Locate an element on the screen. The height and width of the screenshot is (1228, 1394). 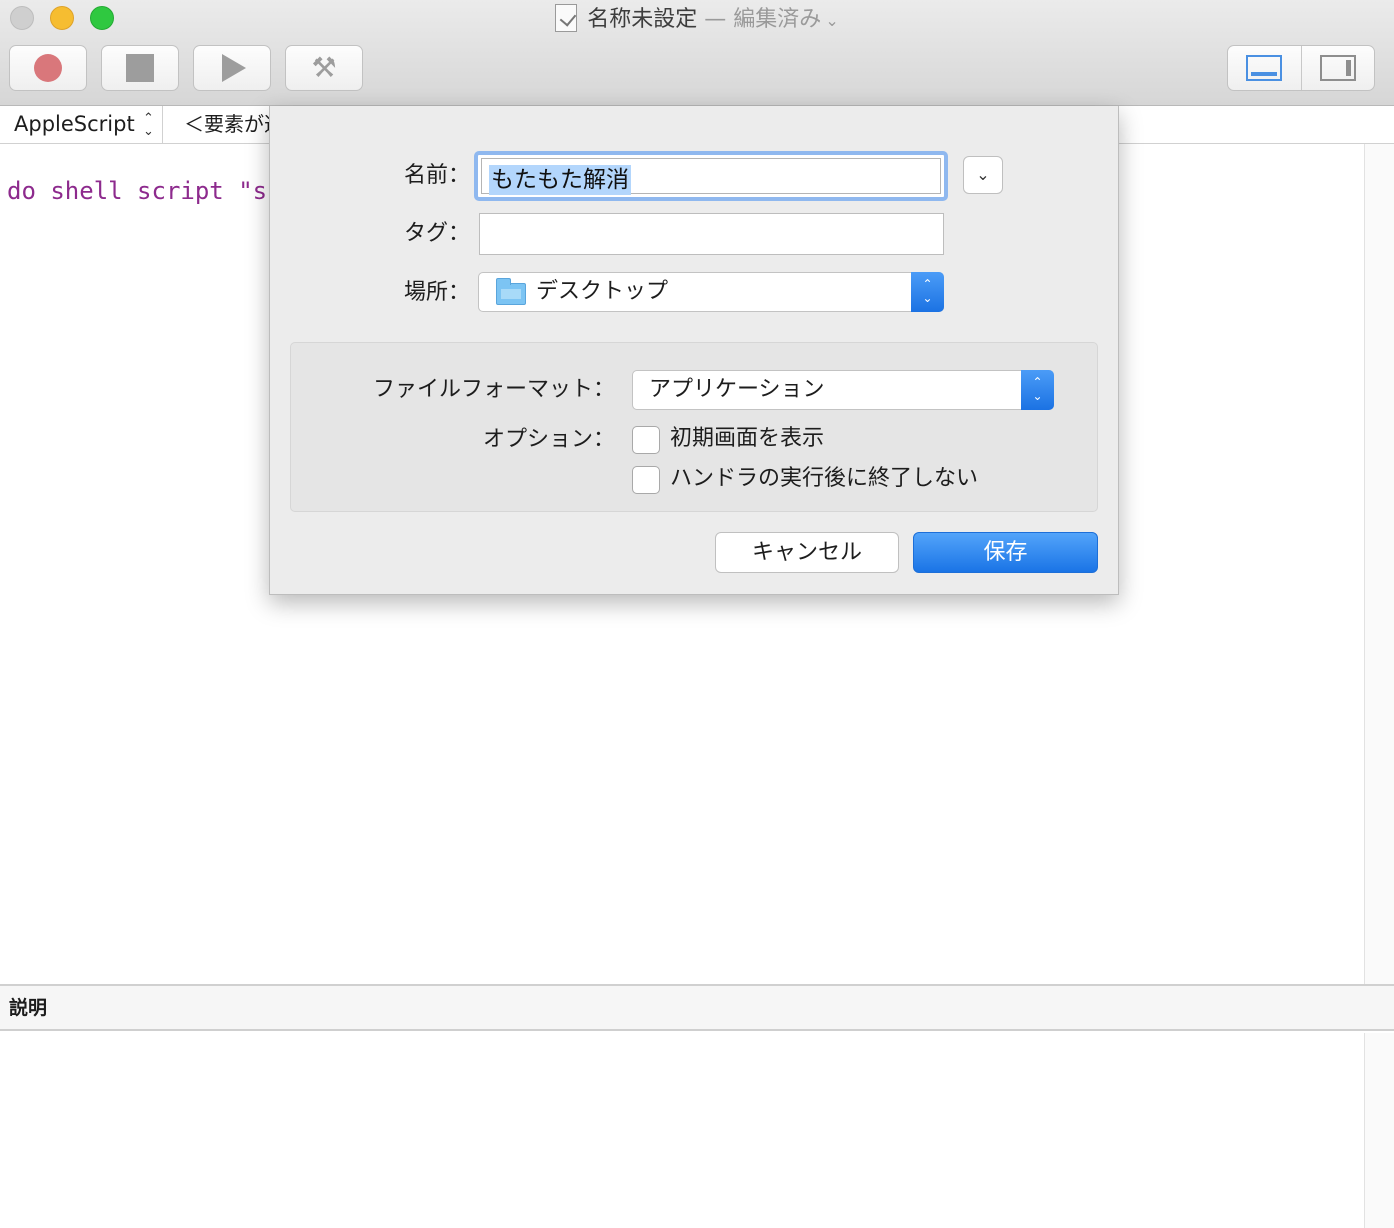
file-format-updown-icon: ⌃ ⌄ is located at coordinates (1037, 390).